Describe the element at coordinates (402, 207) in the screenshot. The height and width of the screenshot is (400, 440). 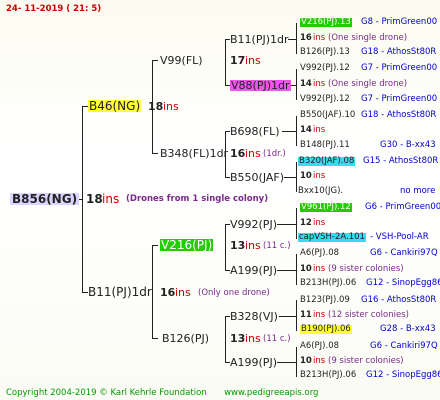
I see `gen4-origin: G6 - PrimGreen00` at that location.